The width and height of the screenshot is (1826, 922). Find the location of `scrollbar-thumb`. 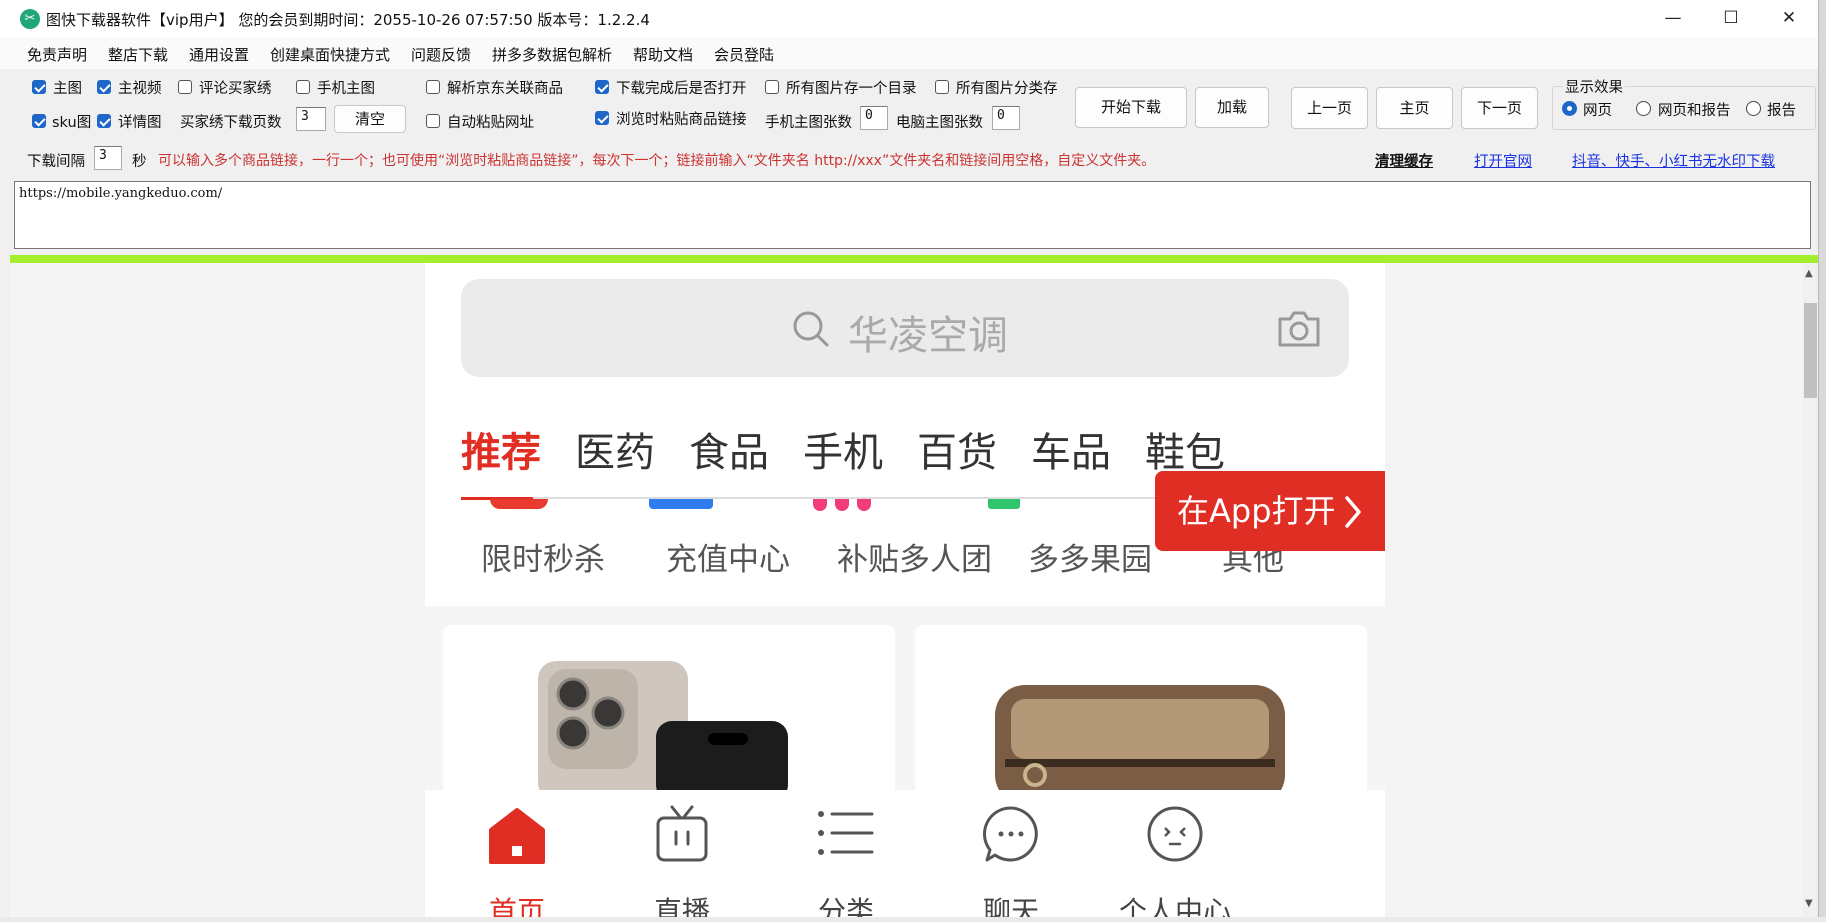

scrollbar-thumb is located at coordinates (1810, 350).